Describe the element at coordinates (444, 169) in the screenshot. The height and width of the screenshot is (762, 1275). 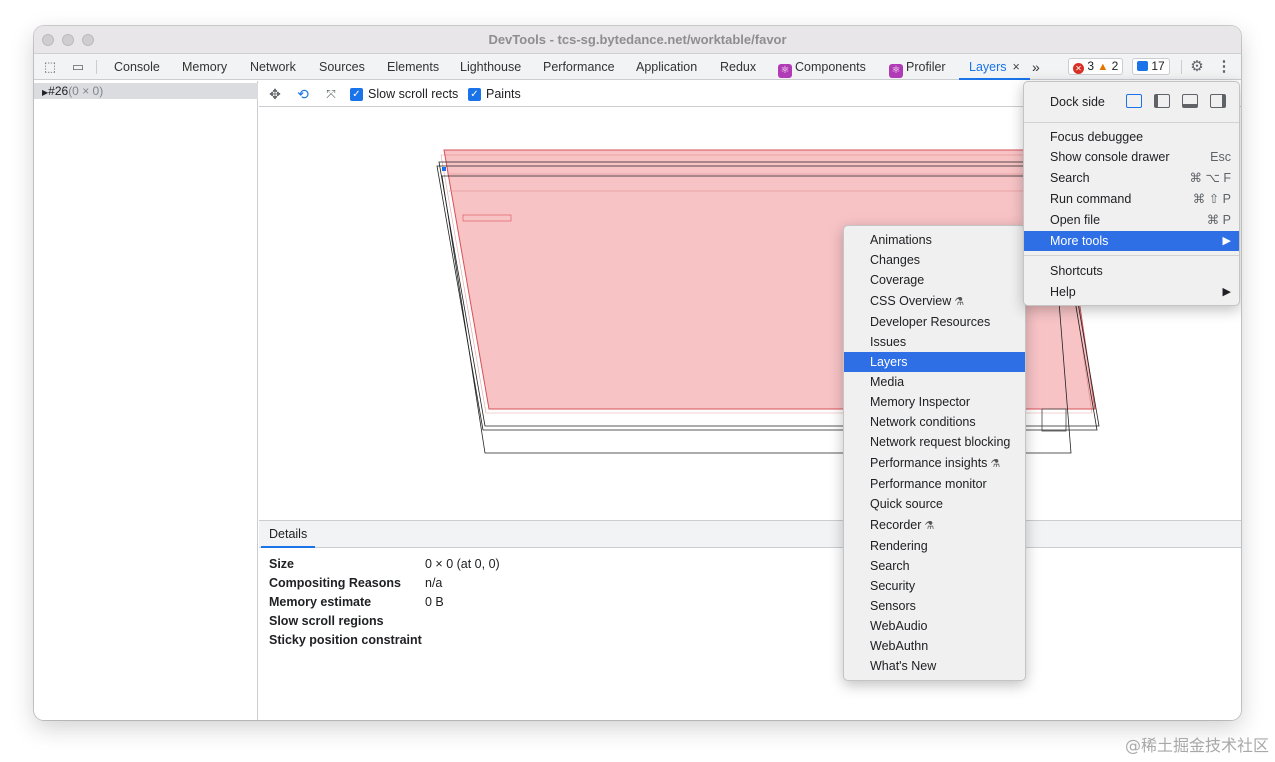
I see `layer-anchor` at that location.